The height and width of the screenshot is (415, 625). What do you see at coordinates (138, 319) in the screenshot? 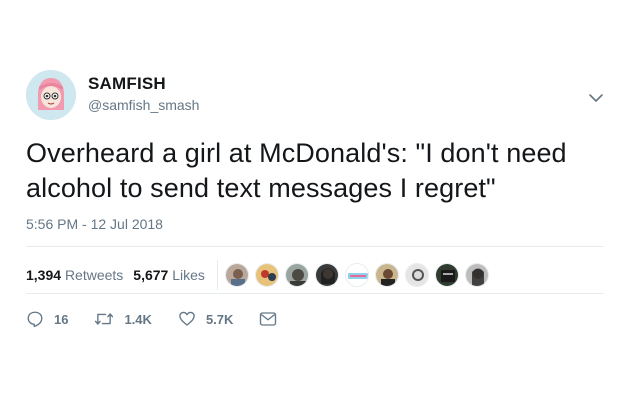
I see `retweet-count: 1.4K` at bounding box center [138, 319].